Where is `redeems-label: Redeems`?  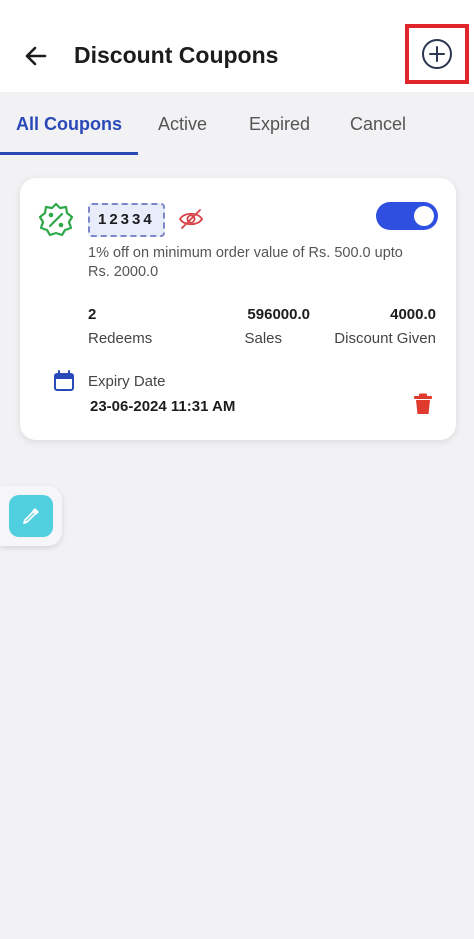 redeems-label: Redeems is located at coordinates (120, 338).